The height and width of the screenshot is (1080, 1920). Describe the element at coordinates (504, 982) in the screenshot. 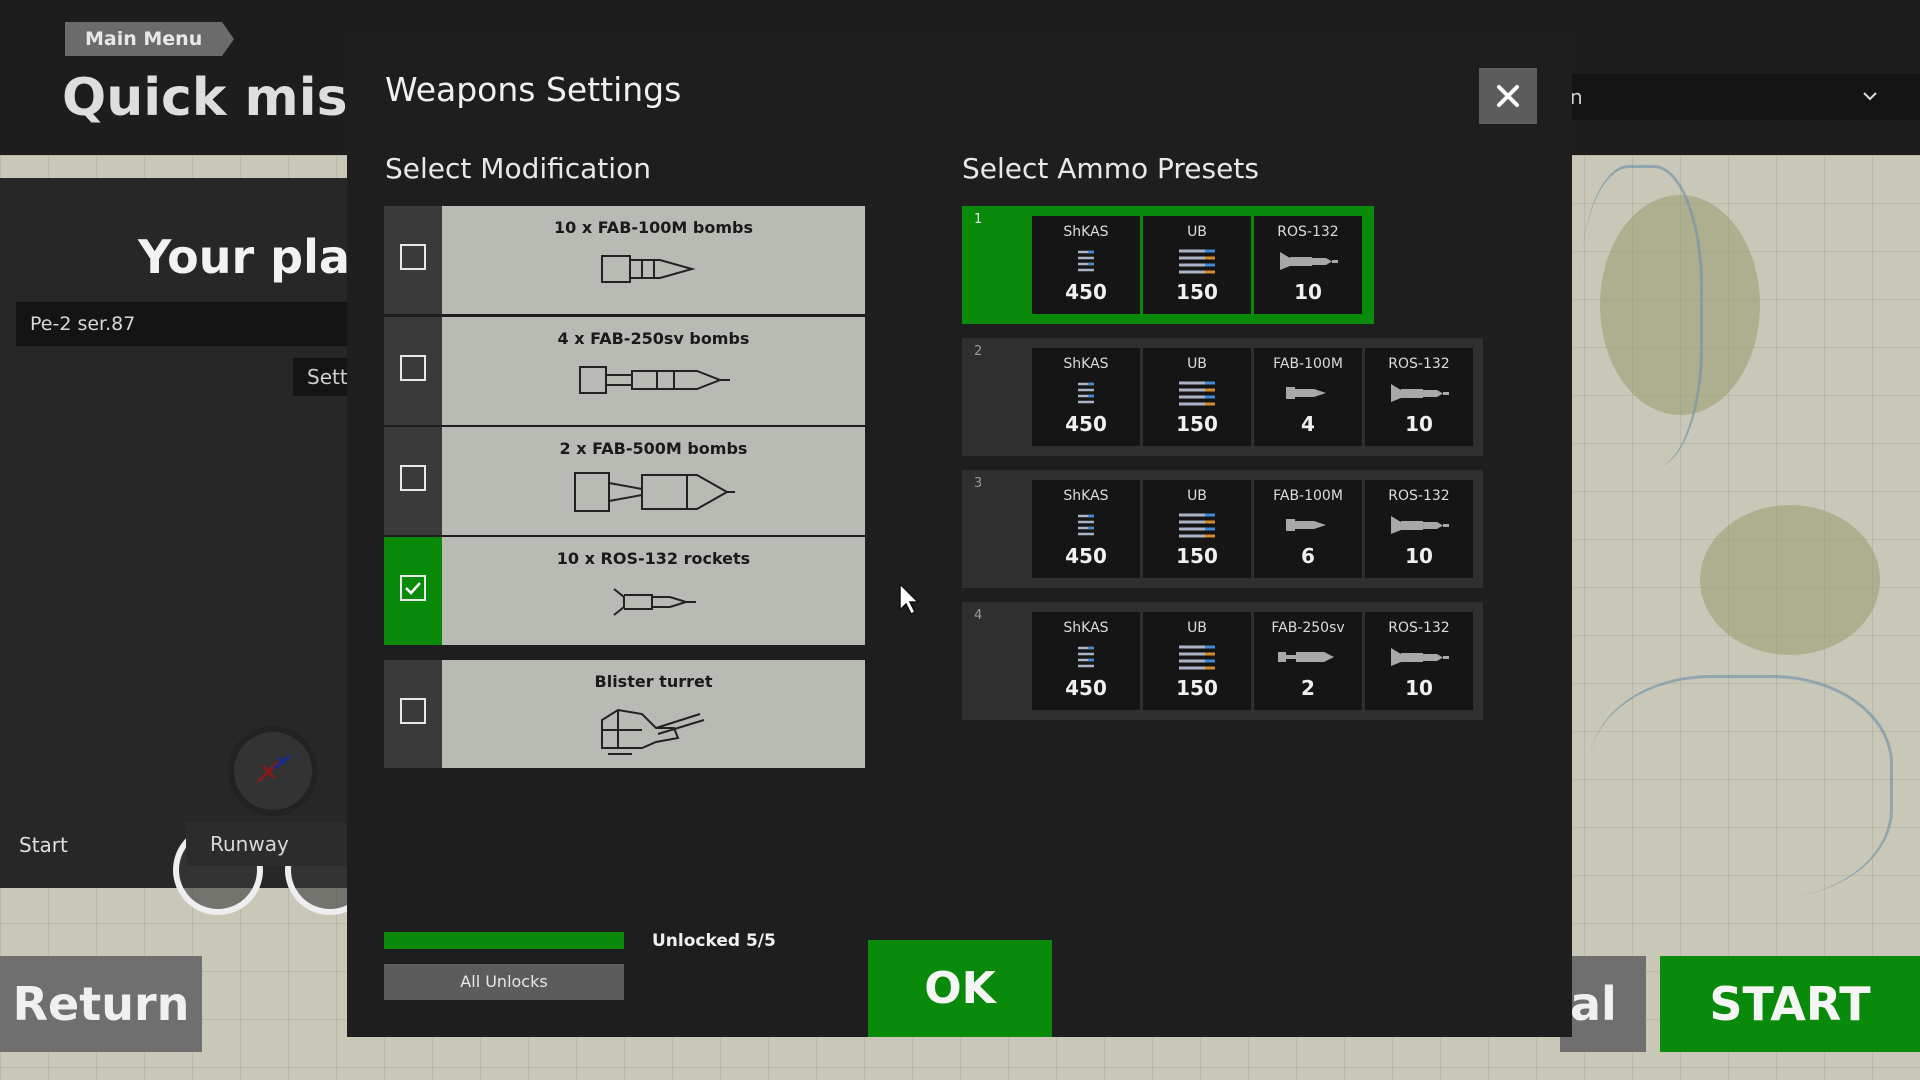

I see `all-unlocks-button: All Unlocks` at that location.